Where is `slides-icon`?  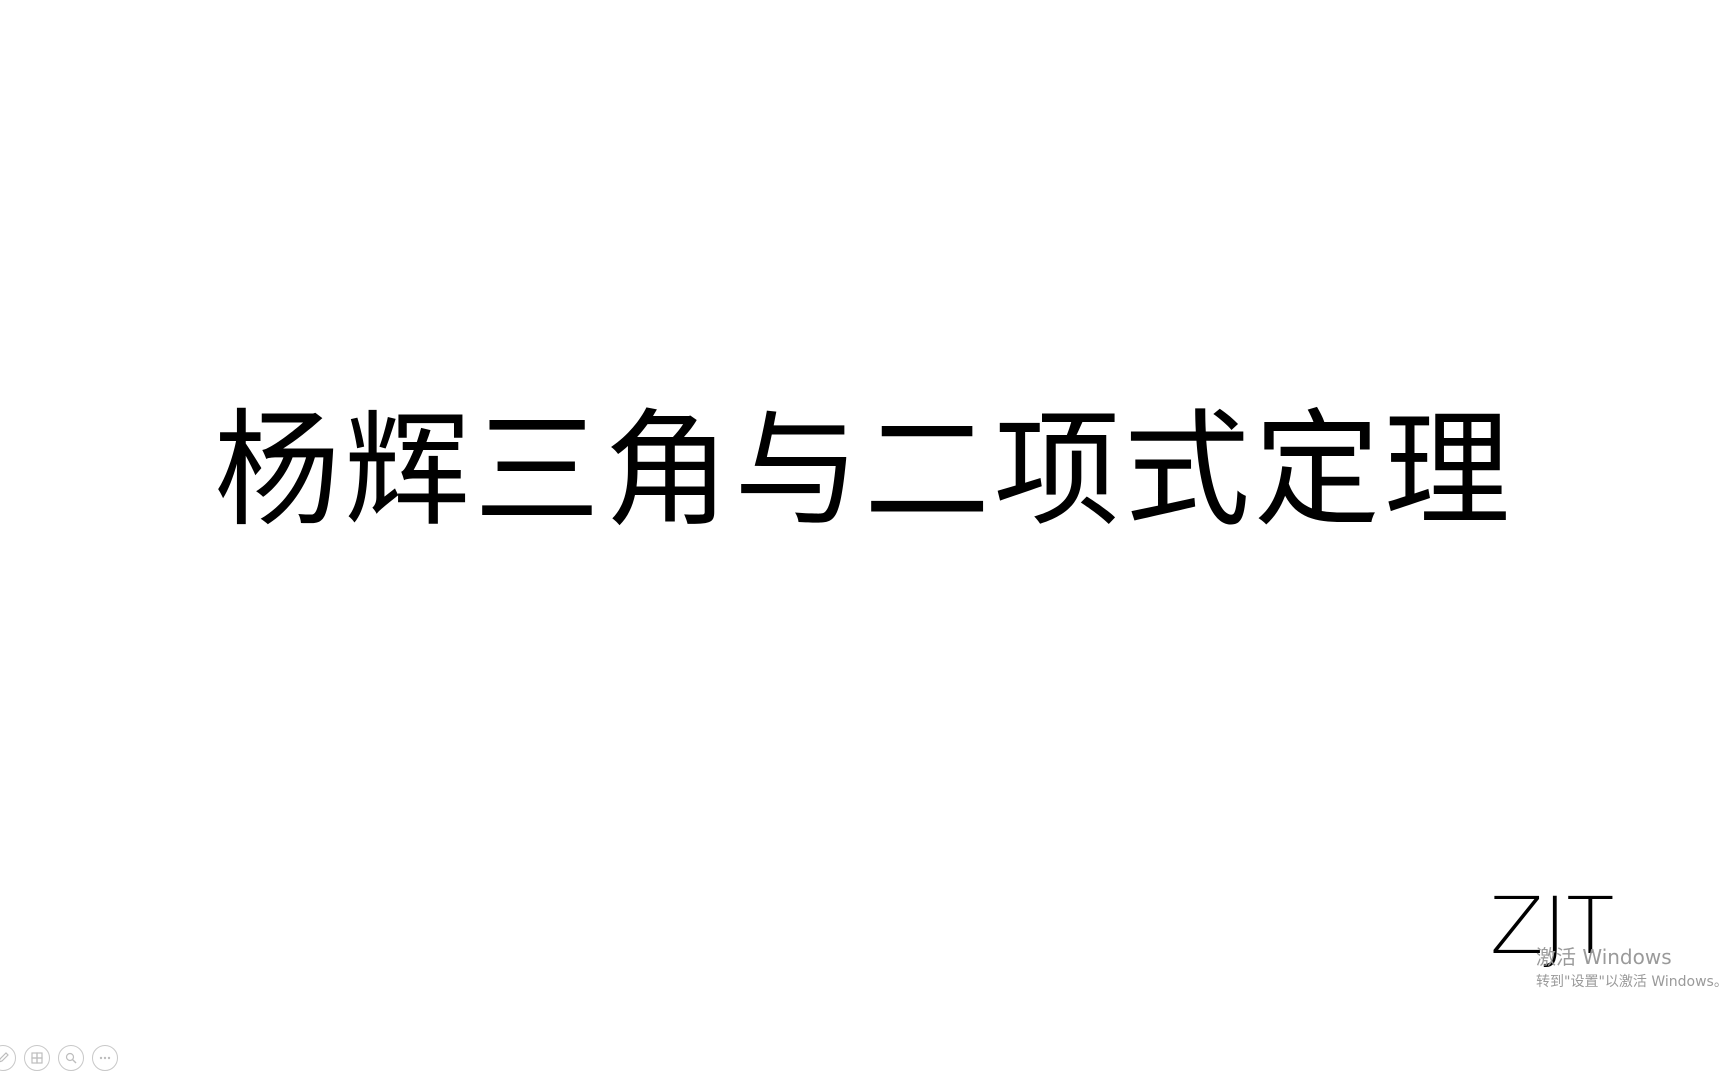
slides-icon is located at coordinates (37, 1058).